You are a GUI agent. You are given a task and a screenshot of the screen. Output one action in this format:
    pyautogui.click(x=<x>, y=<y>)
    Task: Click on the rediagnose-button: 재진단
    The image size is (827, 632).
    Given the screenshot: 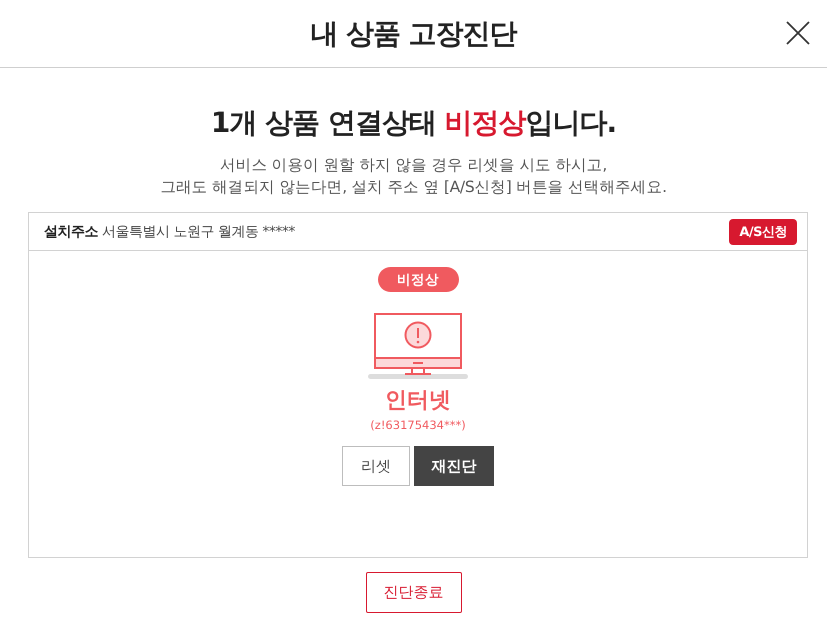 What is the action you would take?
    pyautogui.click(x=454, y=466)
    